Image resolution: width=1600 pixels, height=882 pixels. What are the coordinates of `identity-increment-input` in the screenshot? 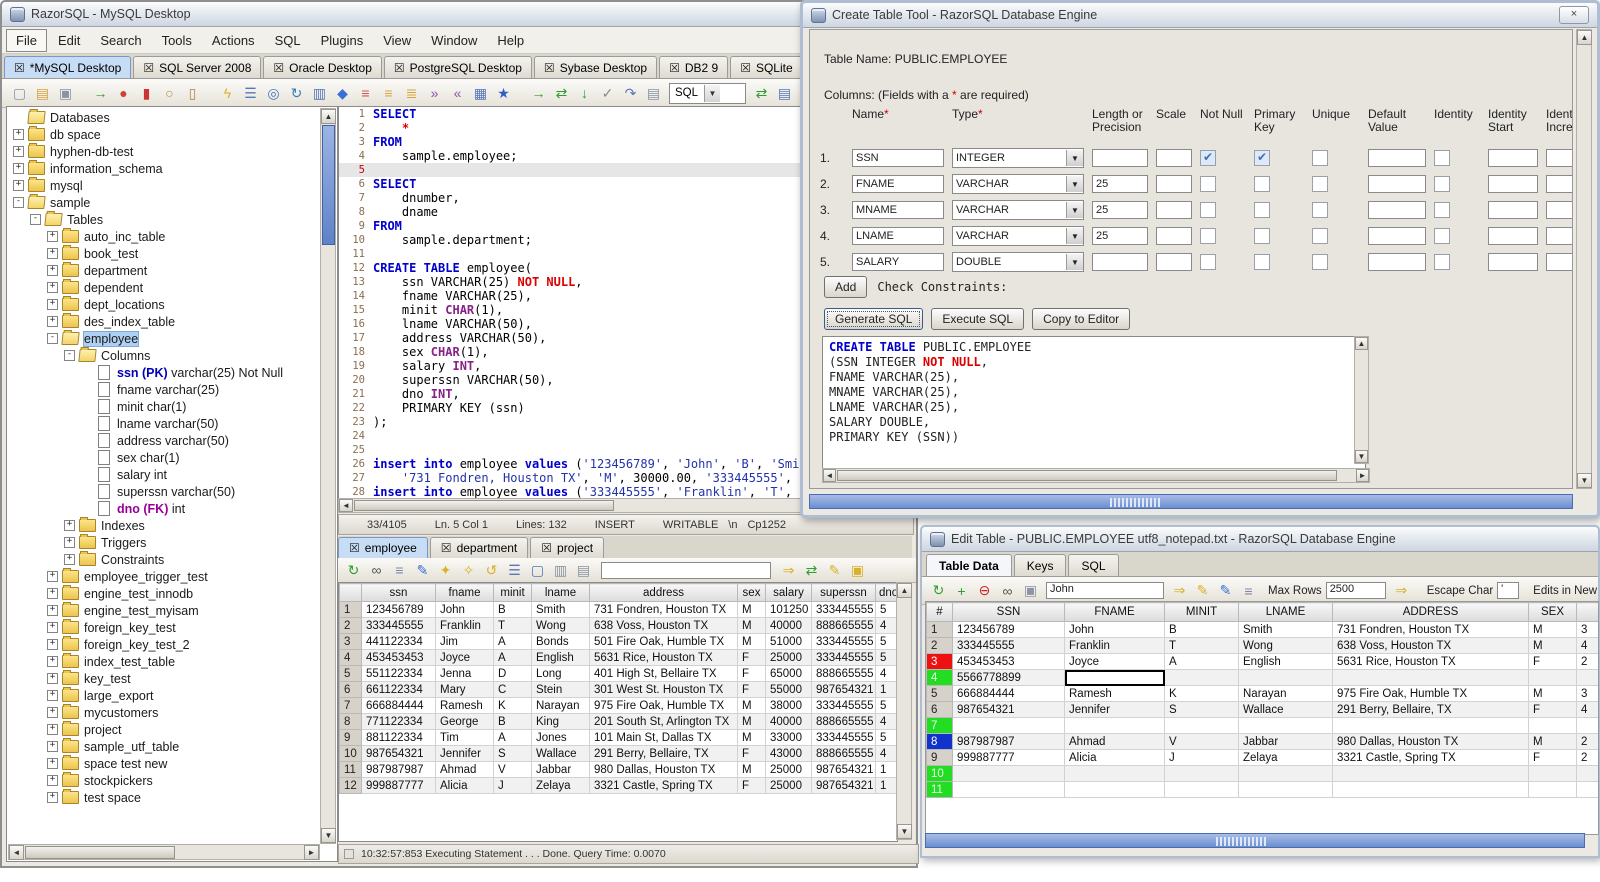 It's located at (1559, 184).